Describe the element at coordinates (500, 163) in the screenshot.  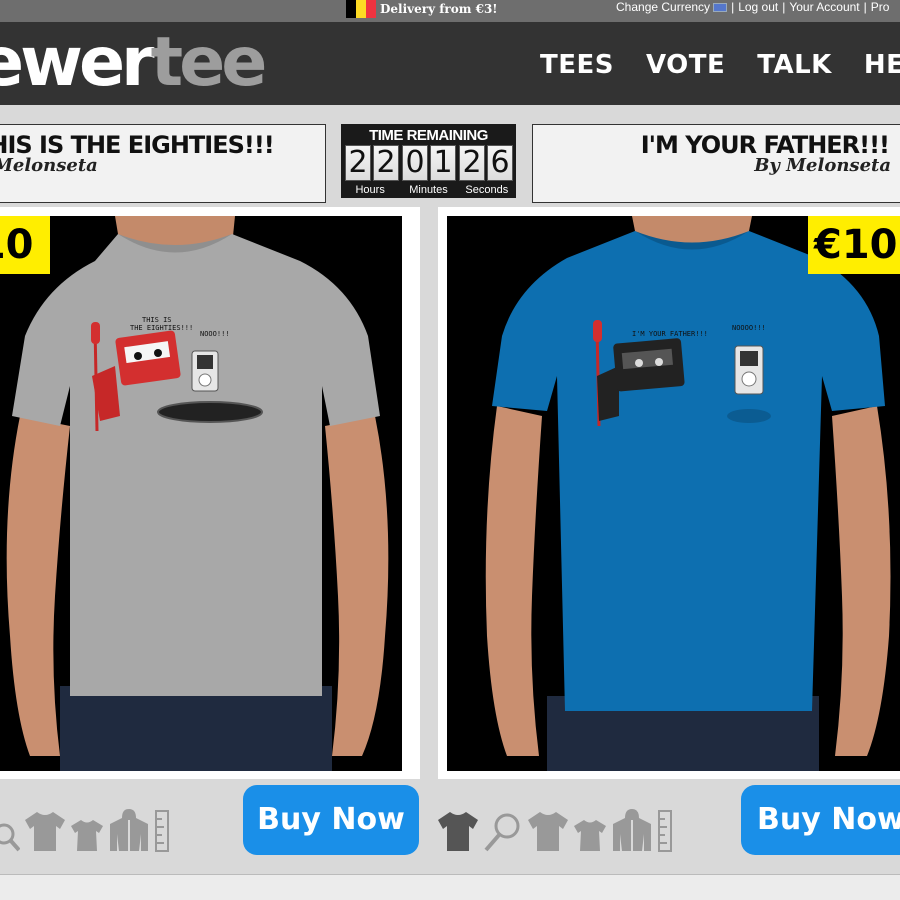
I see `countdown-digit: 6` at that location.